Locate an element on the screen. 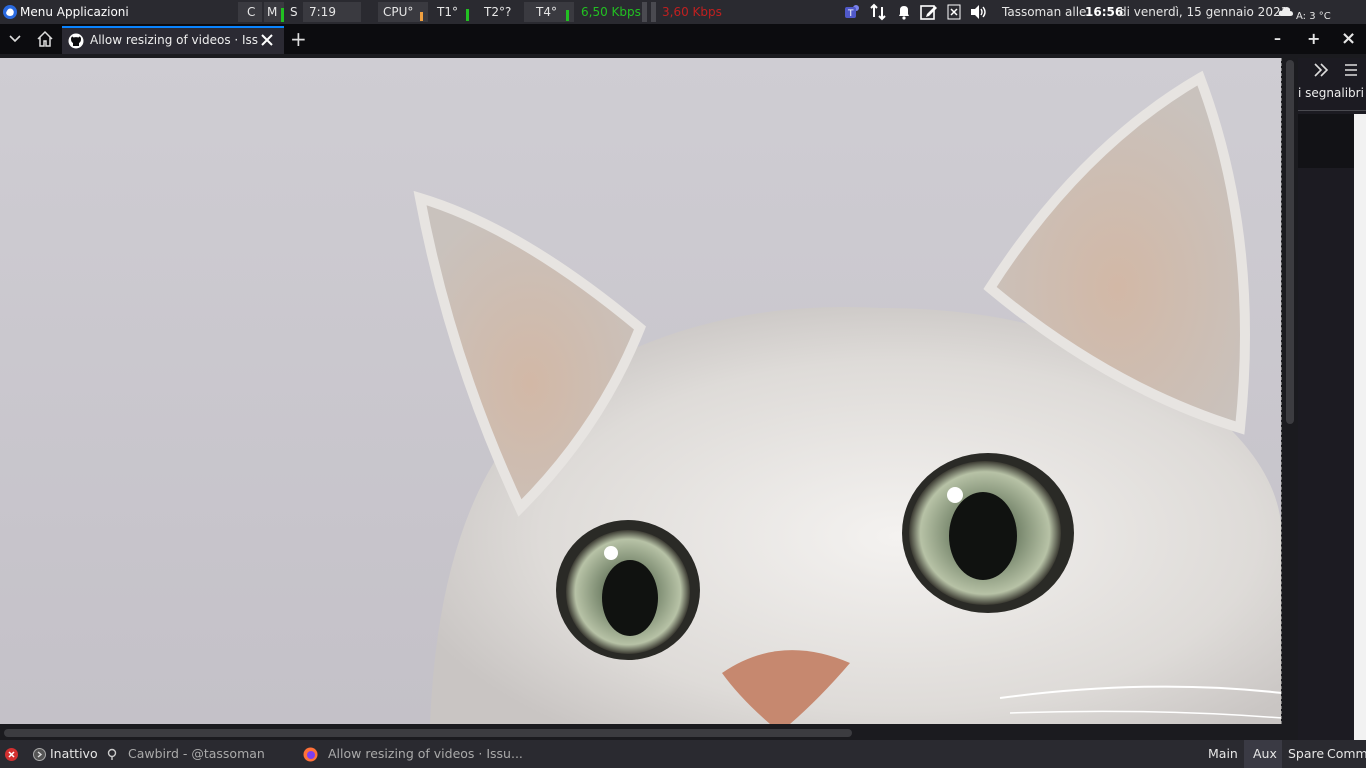  svg-text: T is located at coordinates (850, 14).